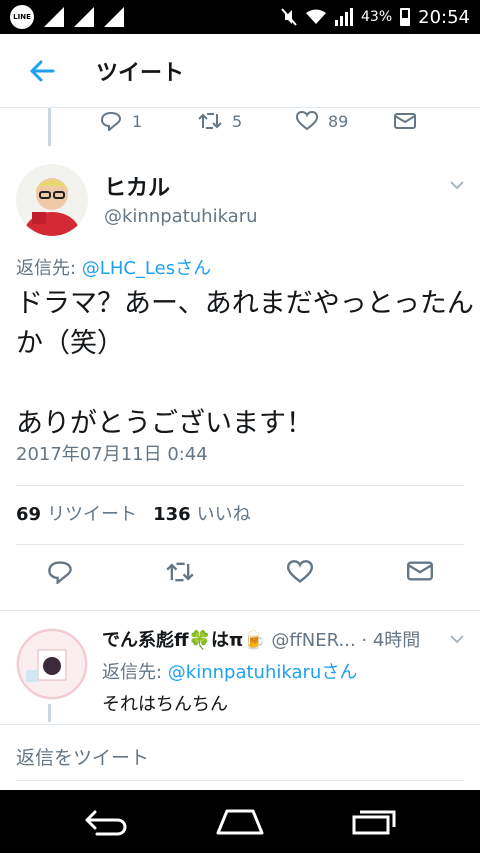 Image resolution: width=480 pixels, height=853 pixels. I want to click on user-name: ヒカル, so click(137, 186).